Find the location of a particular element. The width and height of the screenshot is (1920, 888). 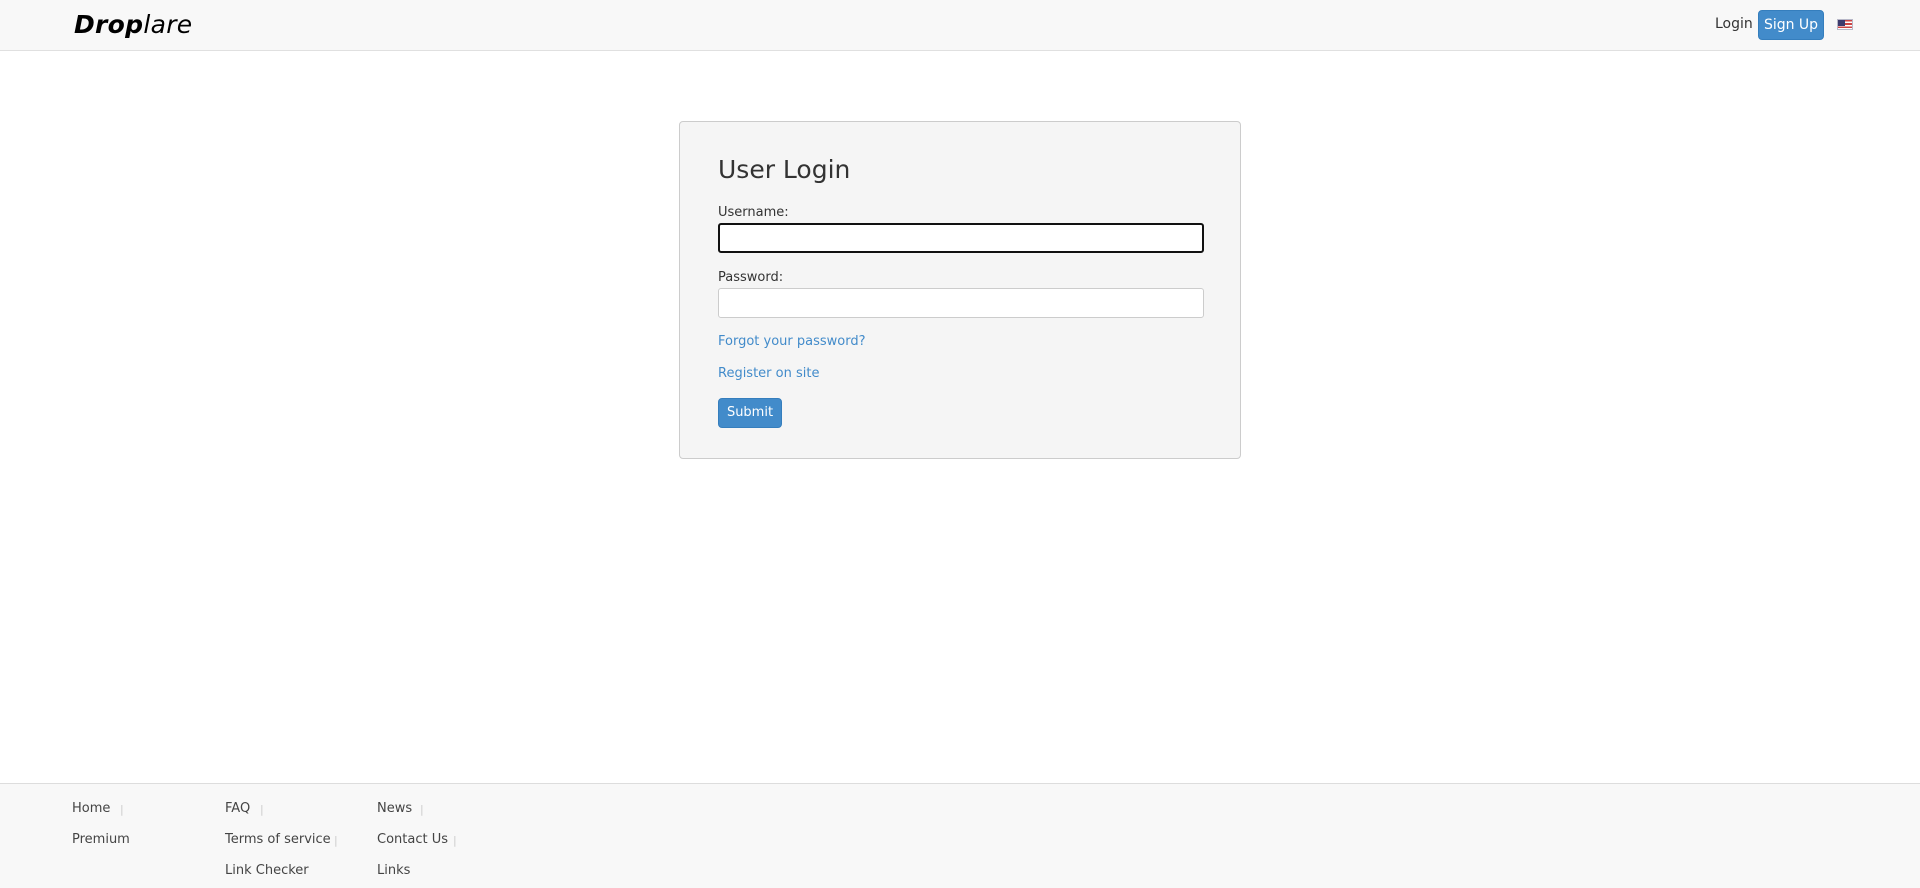

username-label: Username: is located at coordinates (753, 212).